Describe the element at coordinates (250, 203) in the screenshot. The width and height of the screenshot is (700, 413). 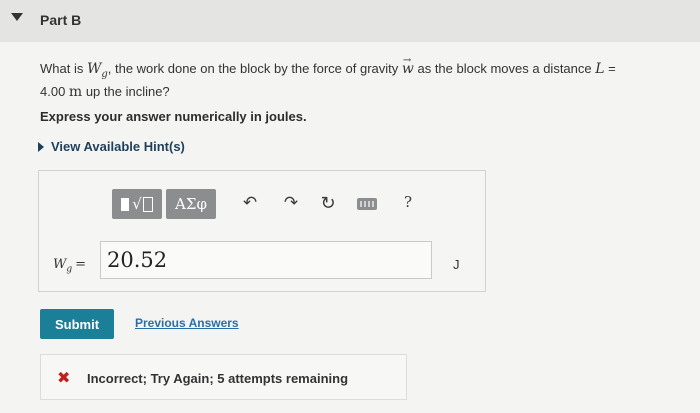
I see `undo-icon: ↶` at that location.